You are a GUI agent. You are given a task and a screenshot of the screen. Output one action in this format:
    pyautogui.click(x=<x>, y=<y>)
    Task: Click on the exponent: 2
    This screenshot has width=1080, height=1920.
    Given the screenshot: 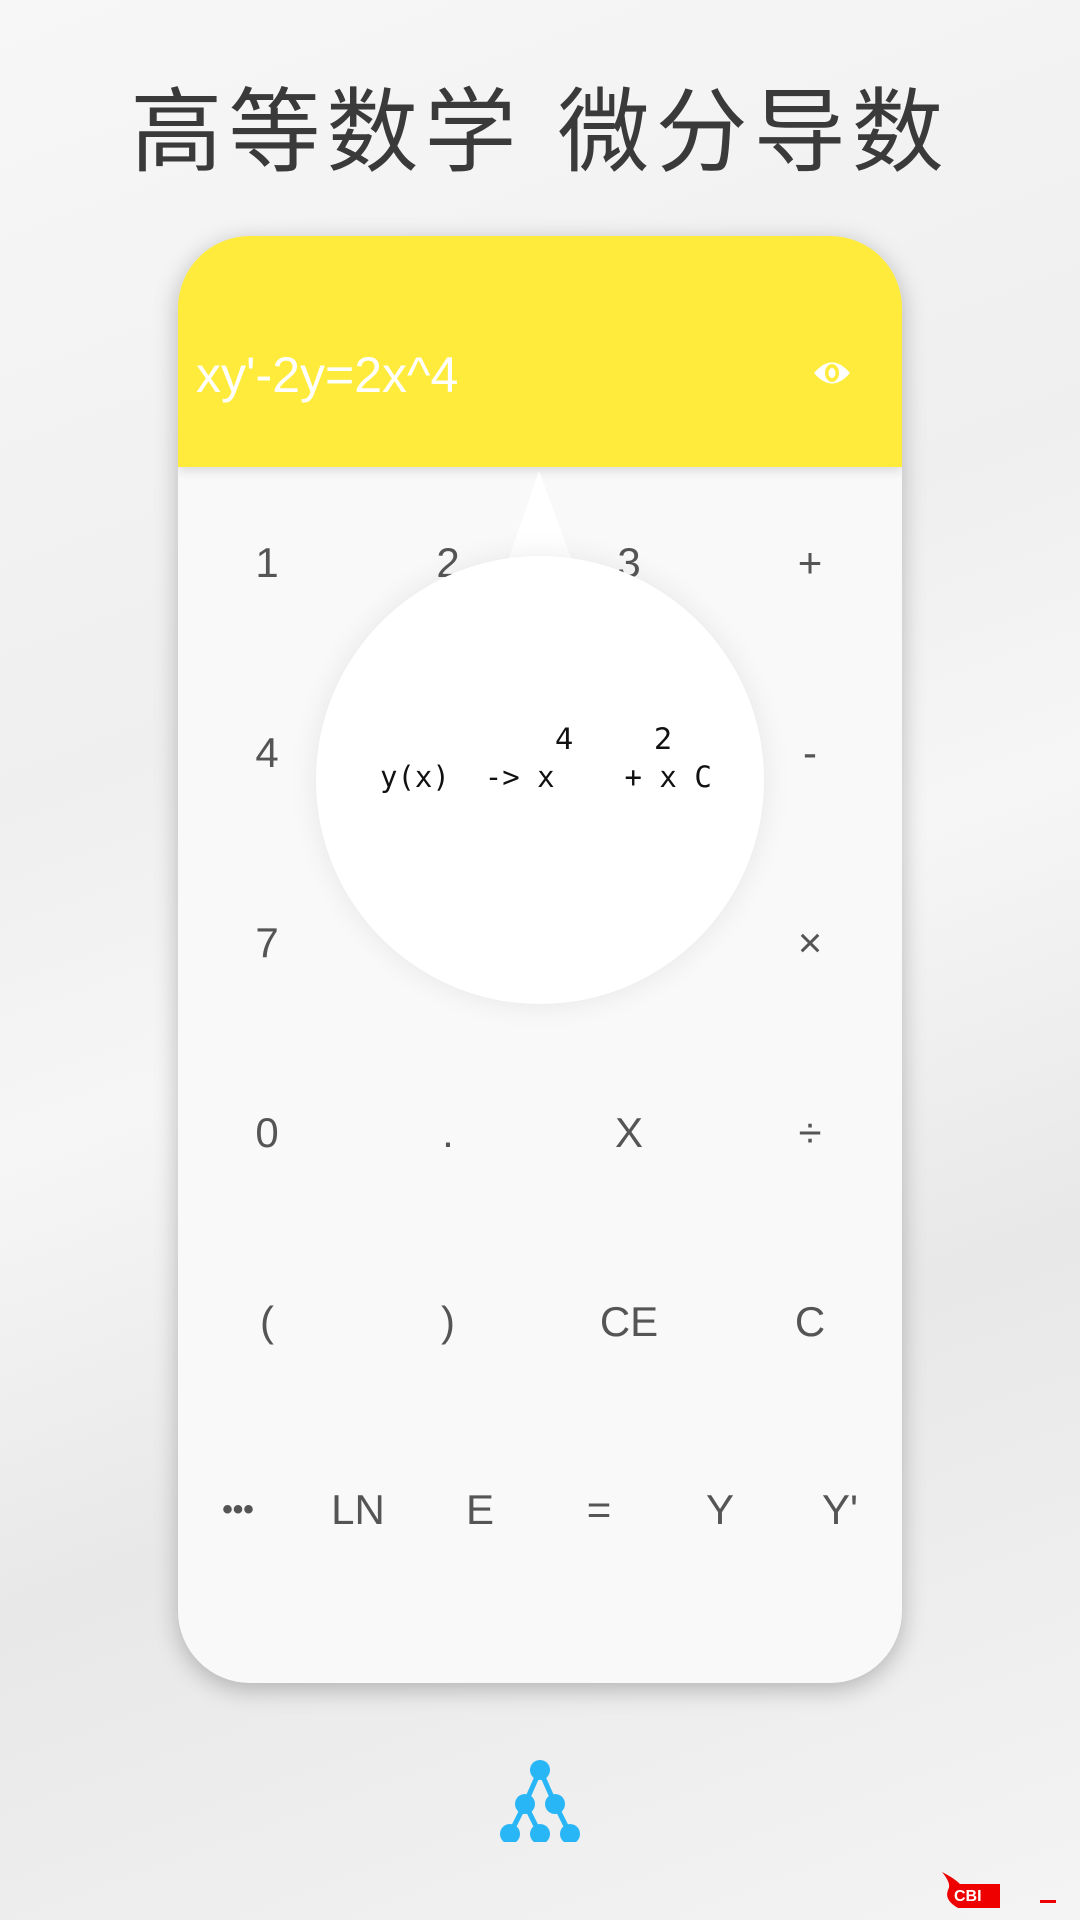 What is the action you would take?
    pyautogui.click(x=663, y=739)
    